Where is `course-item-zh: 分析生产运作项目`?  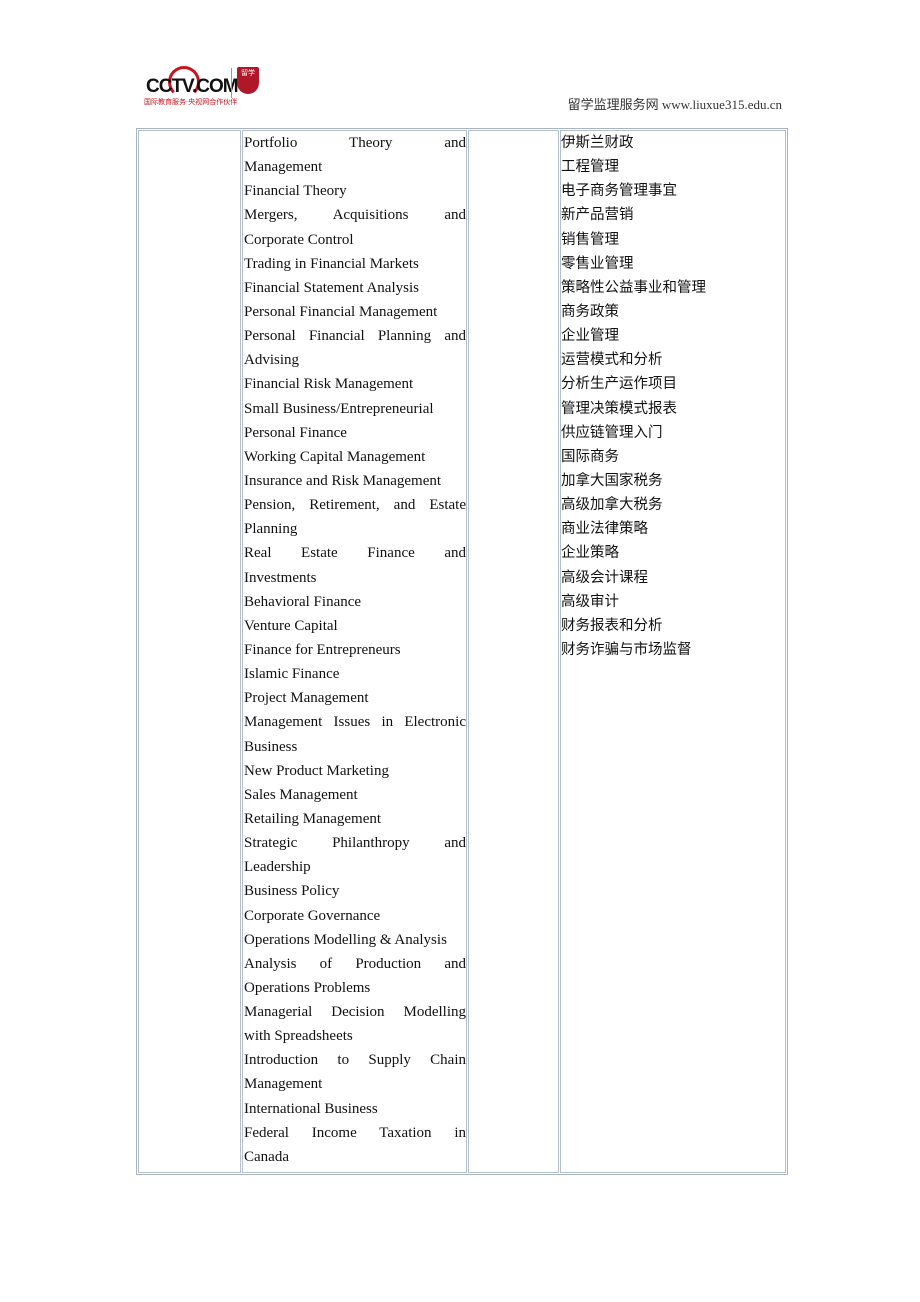
course-item-zh: 分析生产运作项目 is located at coordinates (619, 384).